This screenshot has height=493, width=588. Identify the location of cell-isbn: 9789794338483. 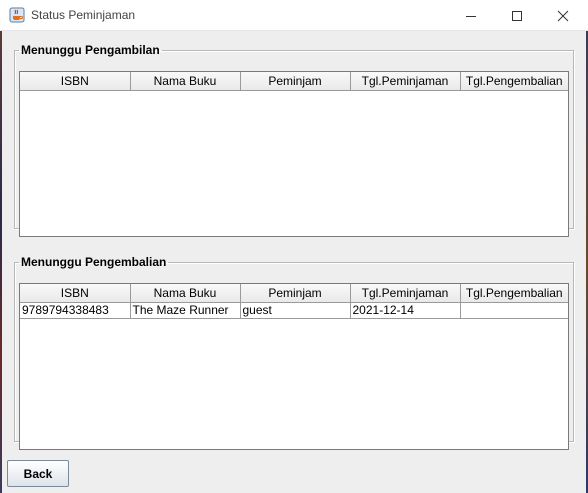
(75, 310).